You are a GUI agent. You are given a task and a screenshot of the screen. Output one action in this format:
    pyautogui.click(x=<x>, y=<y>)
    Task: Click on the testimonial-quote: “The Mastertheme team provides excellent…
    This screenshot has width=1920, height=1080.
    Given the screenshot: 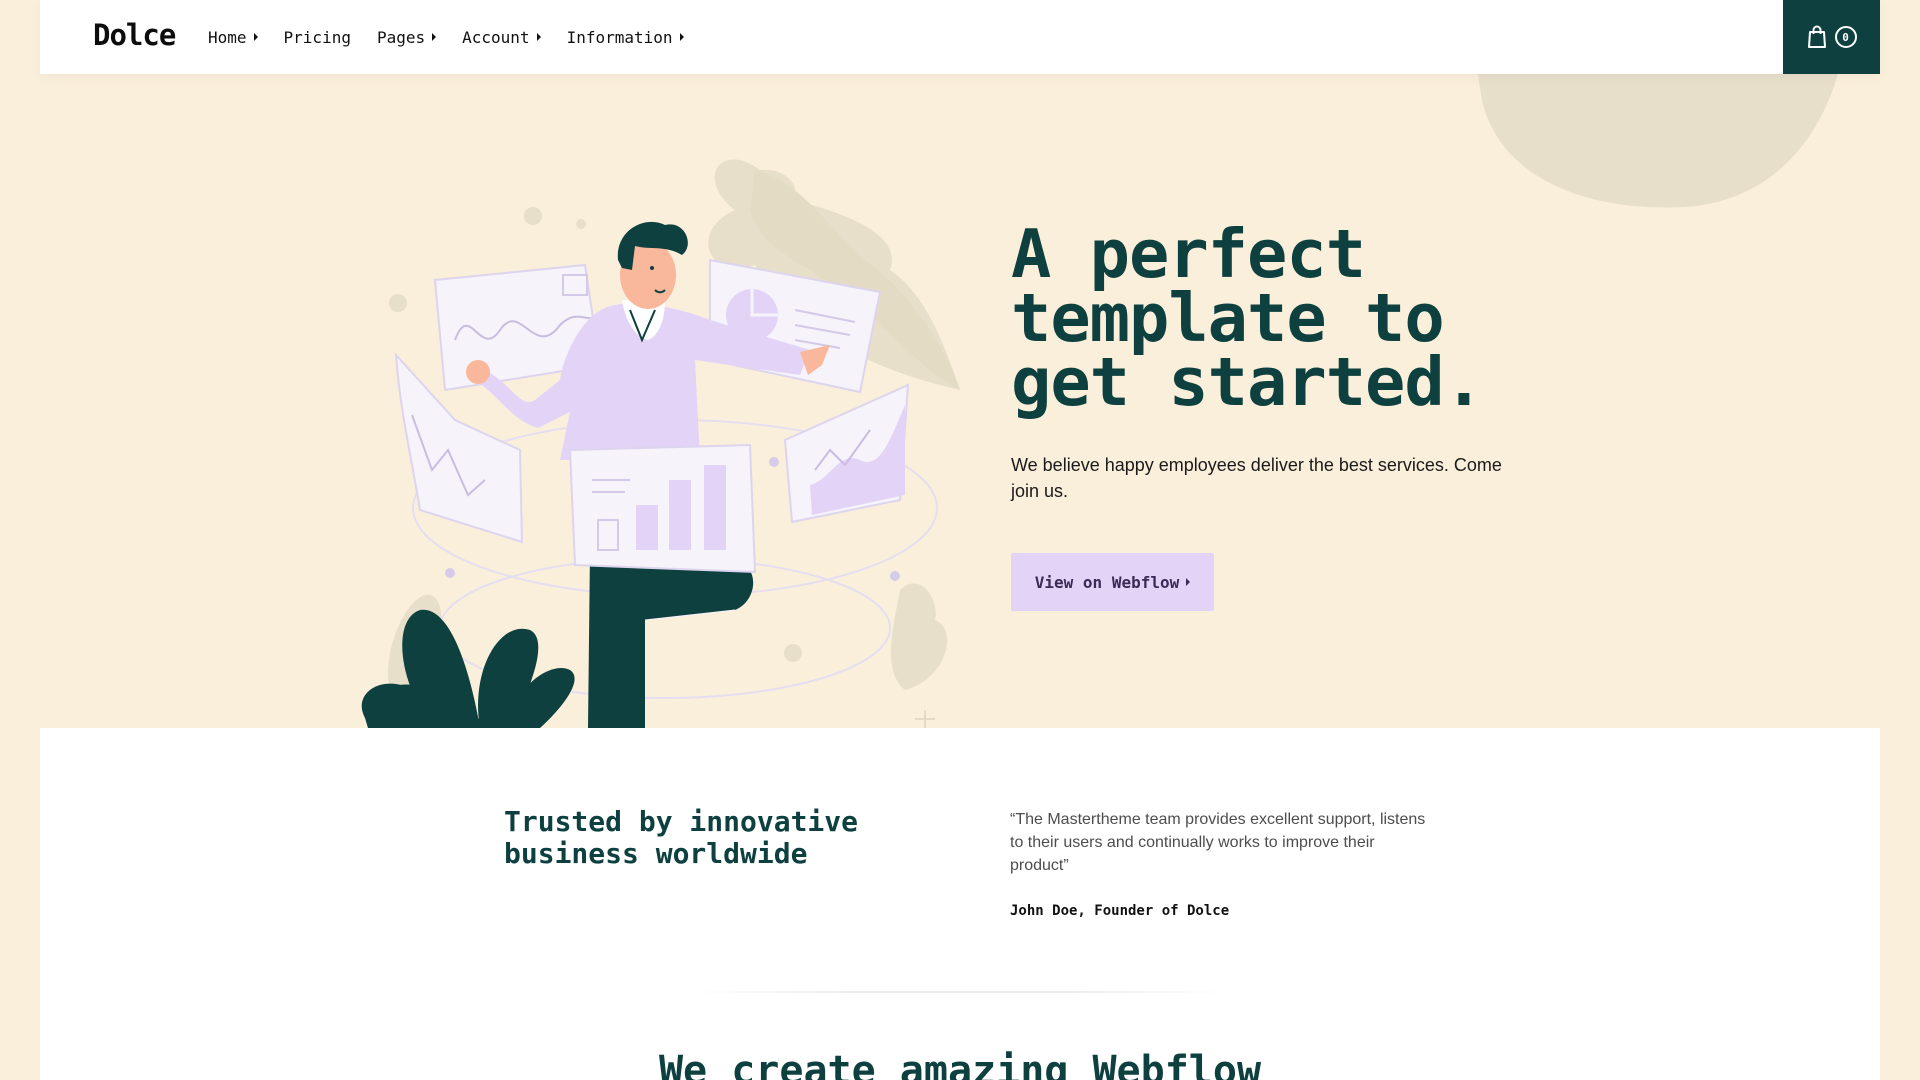 What is the action you would take?
    pyautogui.click(x=1218, y=842)
    